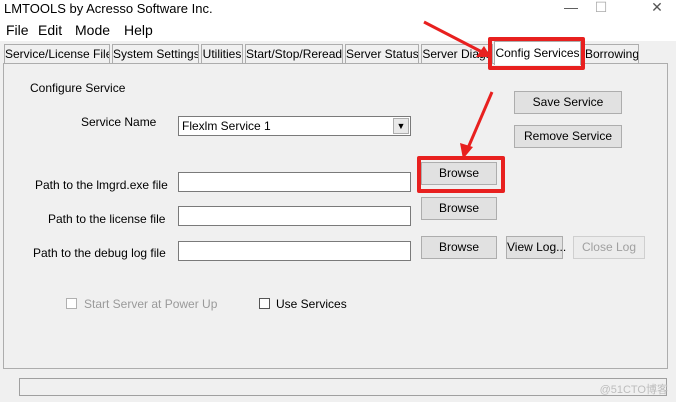  I want to click on menu-file: File, so click(17, 30).